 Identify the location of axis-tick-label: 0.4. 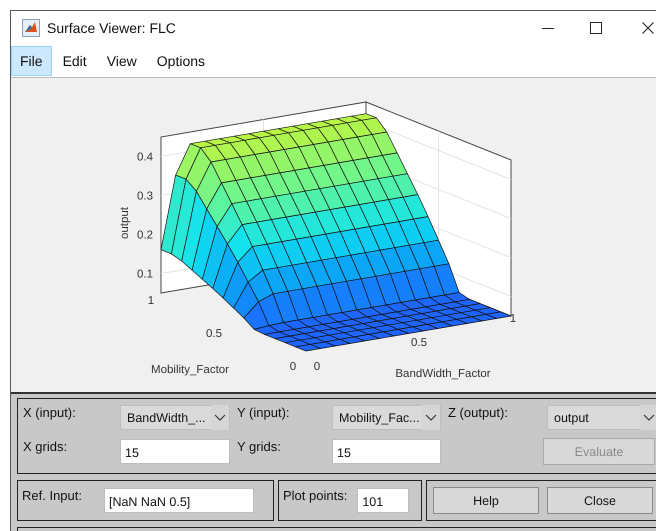
(145, 158).